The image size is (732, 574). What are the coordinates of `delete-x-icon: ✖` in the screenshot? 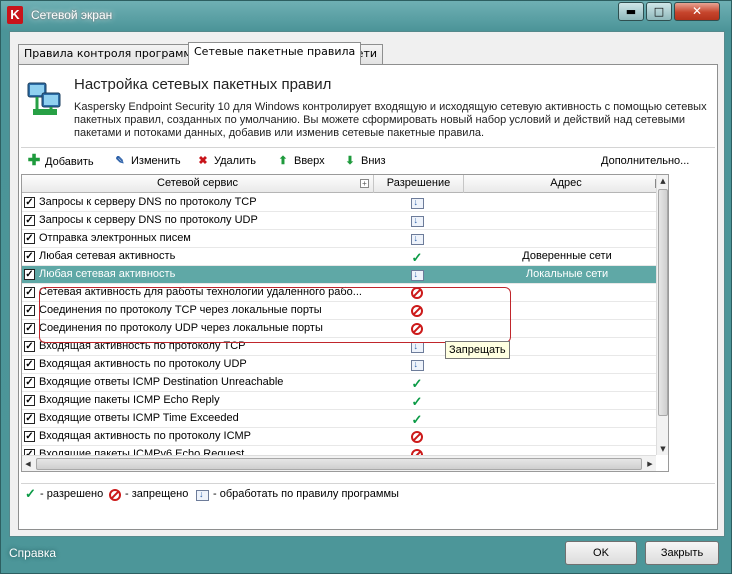 It's located at (203, 161).